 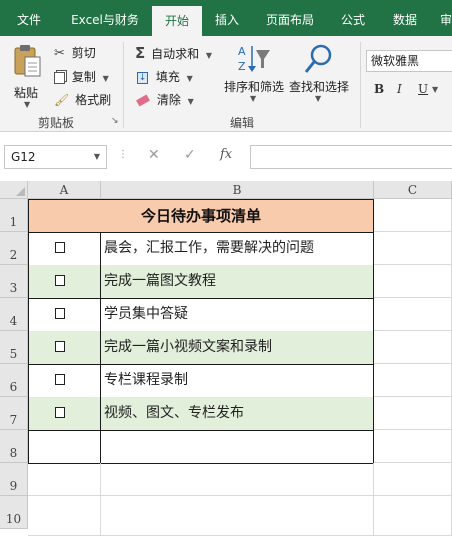 What do you see at coordinates (237, 348) in the screenshot?
I see `task-cell: 完成一篇小视频文案和录制` at bounding box center [237, 348].